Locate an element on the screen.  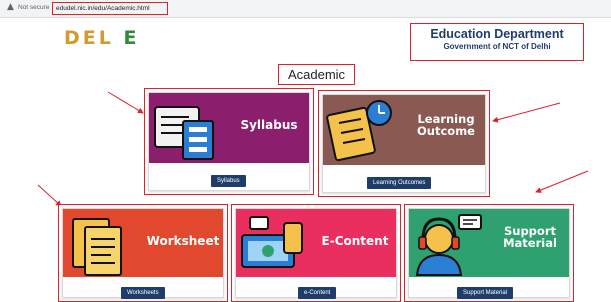
syllabus-card: Syllabus Syllabus is located at coordinates (229, 141).